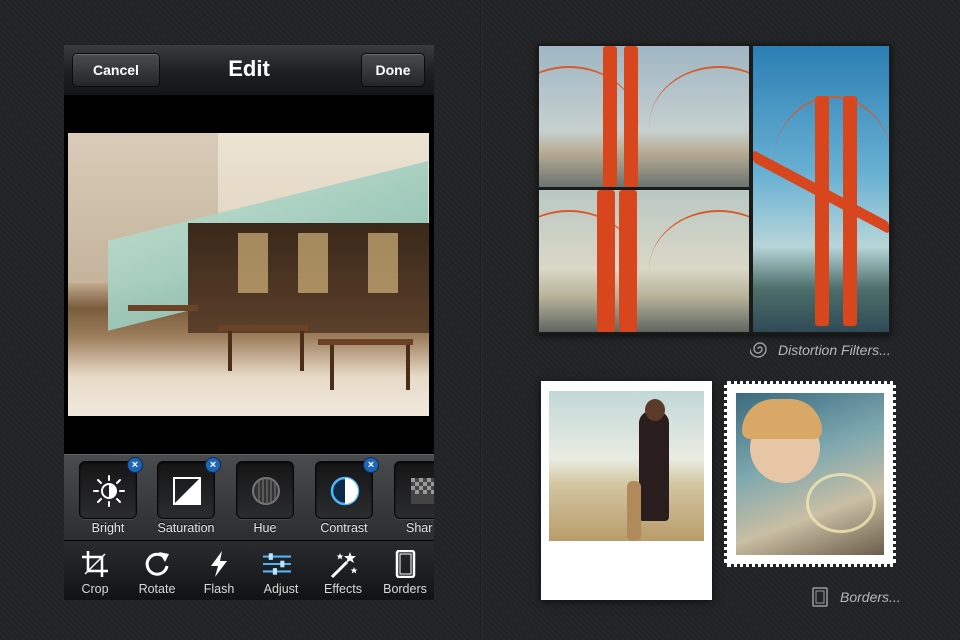  What do you see at coordinates (249, 570) in the screenshot?
I see `tool-tab-bar: Crop Rotate Flash Adjust Effects Borders` at bounding box center [249, 570].